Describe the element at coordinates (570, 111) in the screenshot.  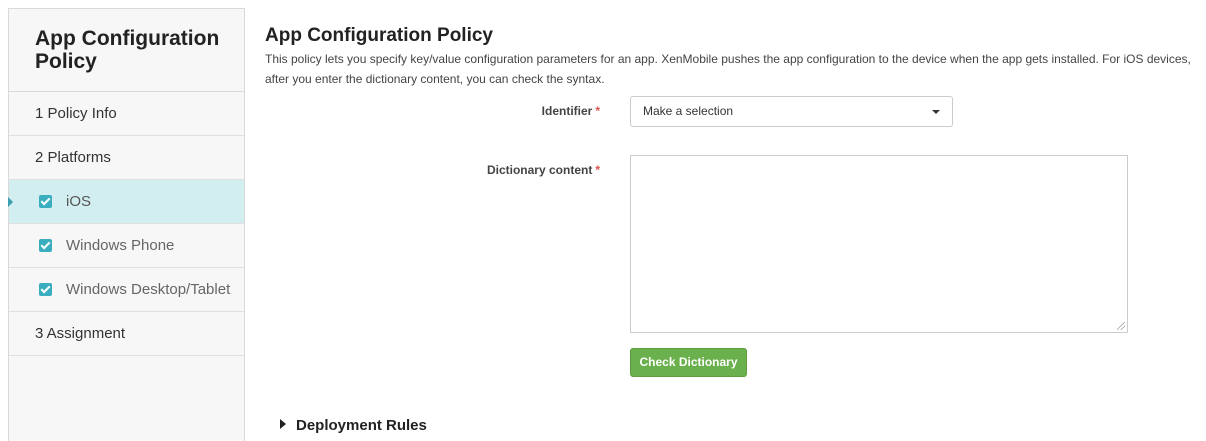
I see `identifier-label: Identifier *` at that location.